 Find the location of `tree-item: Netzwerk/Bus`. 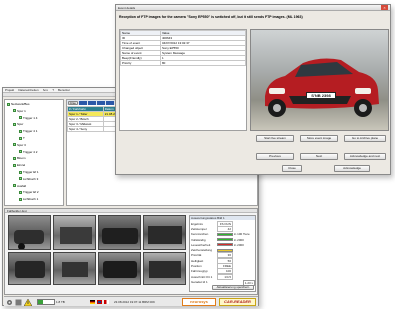

tree-item: Netzwerk/Bus is located at coordinates (18, 104).